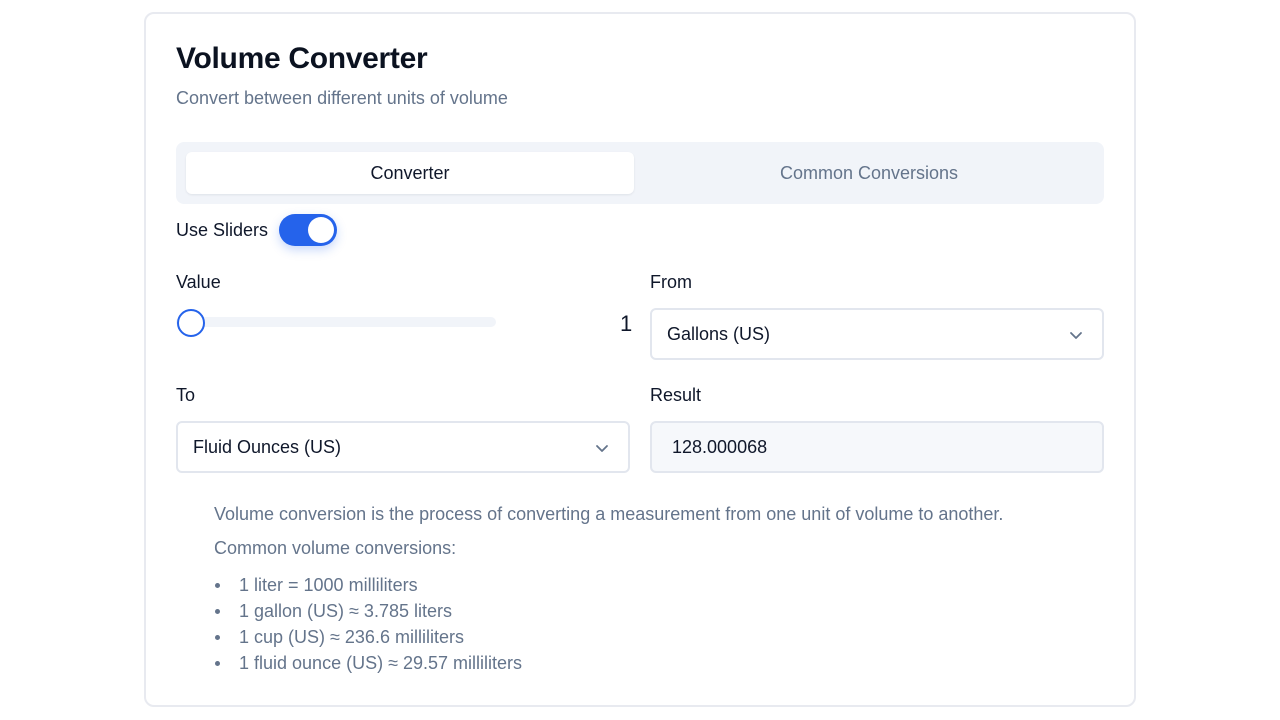 The width and height of the screenshot is (1280, 720). I want to click on from-unit-selected: Gallons (US), so click(719, 333).